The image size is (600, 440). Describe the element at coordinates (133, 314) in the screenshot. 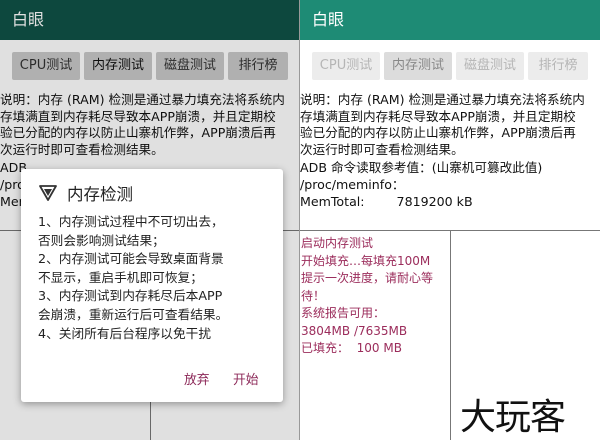

I see `dialog-line: 会崩溃，重新运行后可查看结果。` at that location.